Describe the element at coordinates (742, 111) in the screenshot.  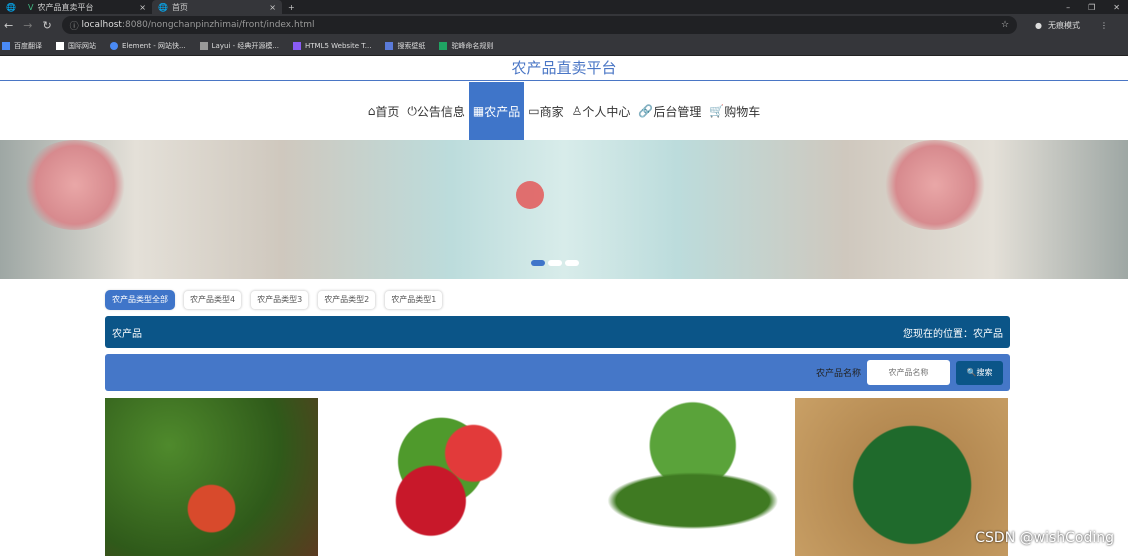
I see `nav-label: 购物车` at that location.